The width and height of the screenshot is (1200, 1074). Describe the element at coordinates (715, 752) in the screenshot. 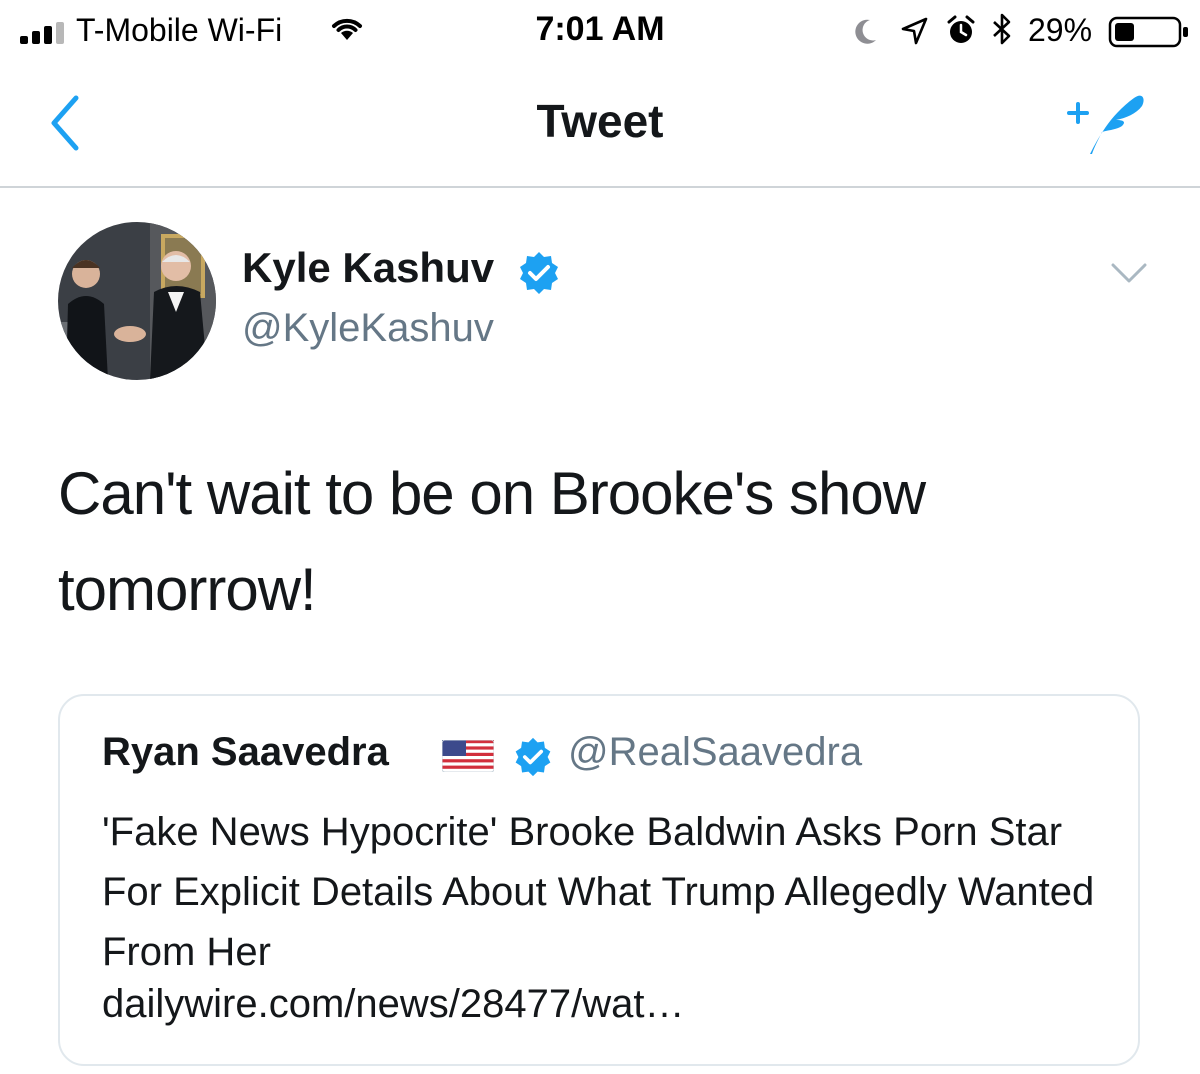

I see `quoted-author-handle: @RealSaavedra` at that location.